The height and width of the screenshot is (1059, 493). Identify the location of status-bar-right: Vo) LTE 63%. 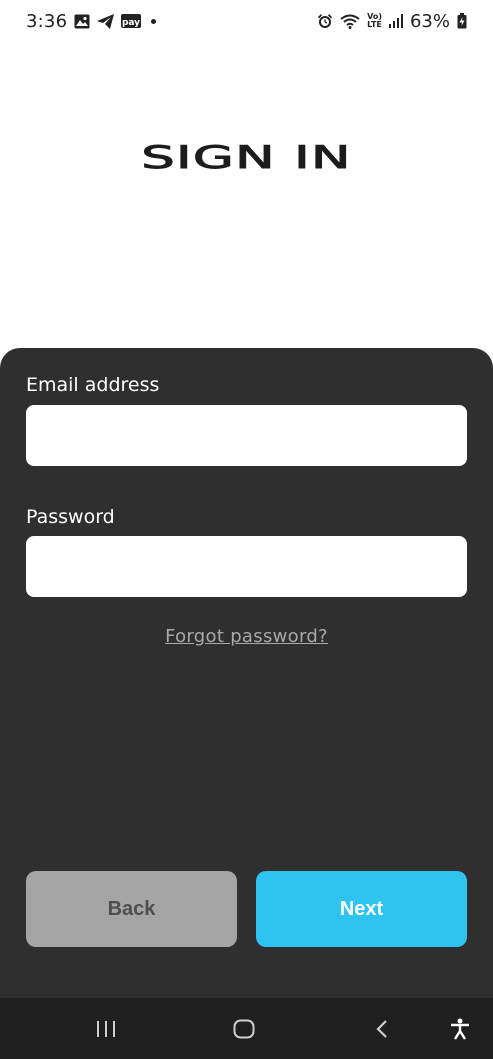
(392, 21).